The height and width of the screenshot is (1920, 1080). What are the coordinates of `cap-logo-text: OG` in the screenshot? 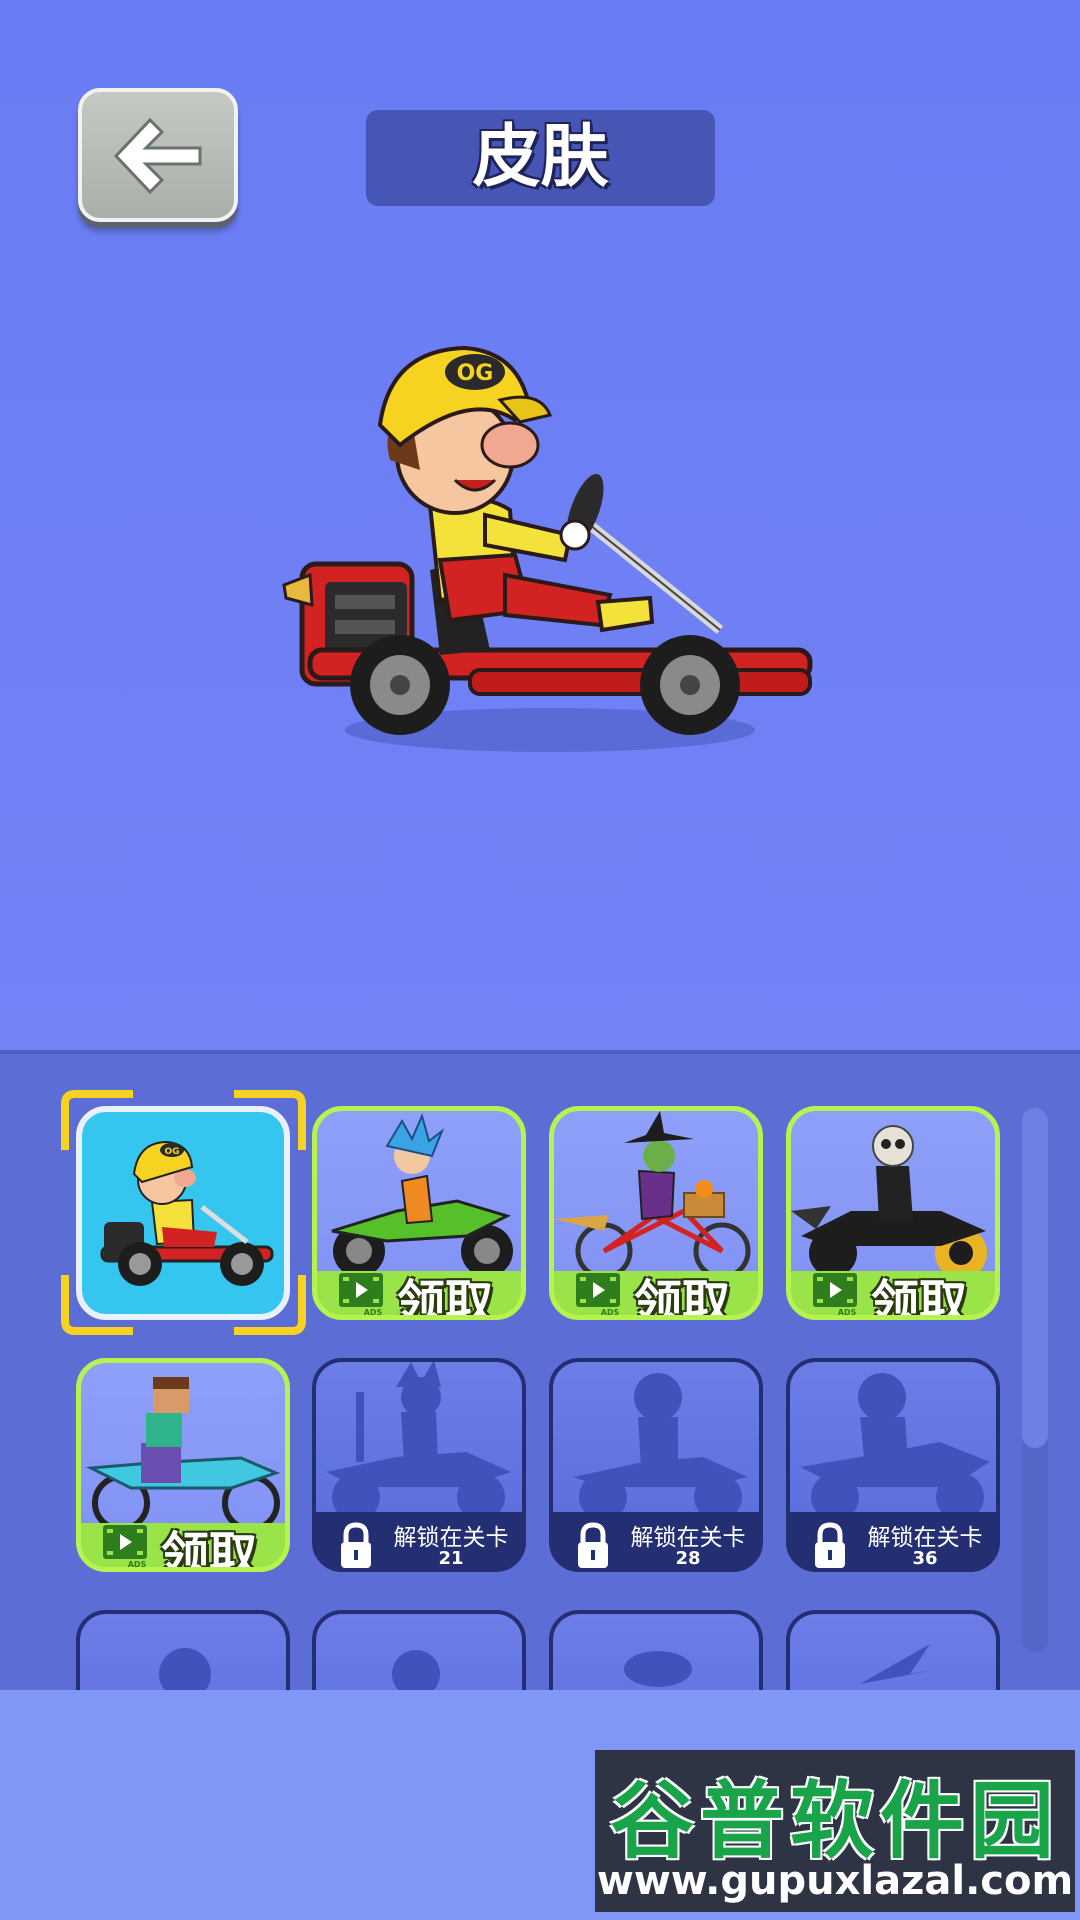 It's located at (475, 373).